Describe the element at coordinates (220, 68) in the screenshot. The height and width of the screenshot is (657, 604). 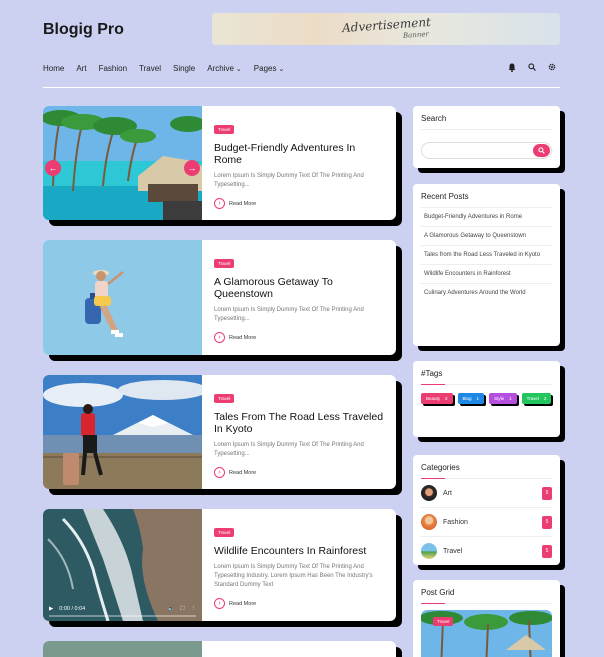
I see `nav-archive-label: Archive` at that location.